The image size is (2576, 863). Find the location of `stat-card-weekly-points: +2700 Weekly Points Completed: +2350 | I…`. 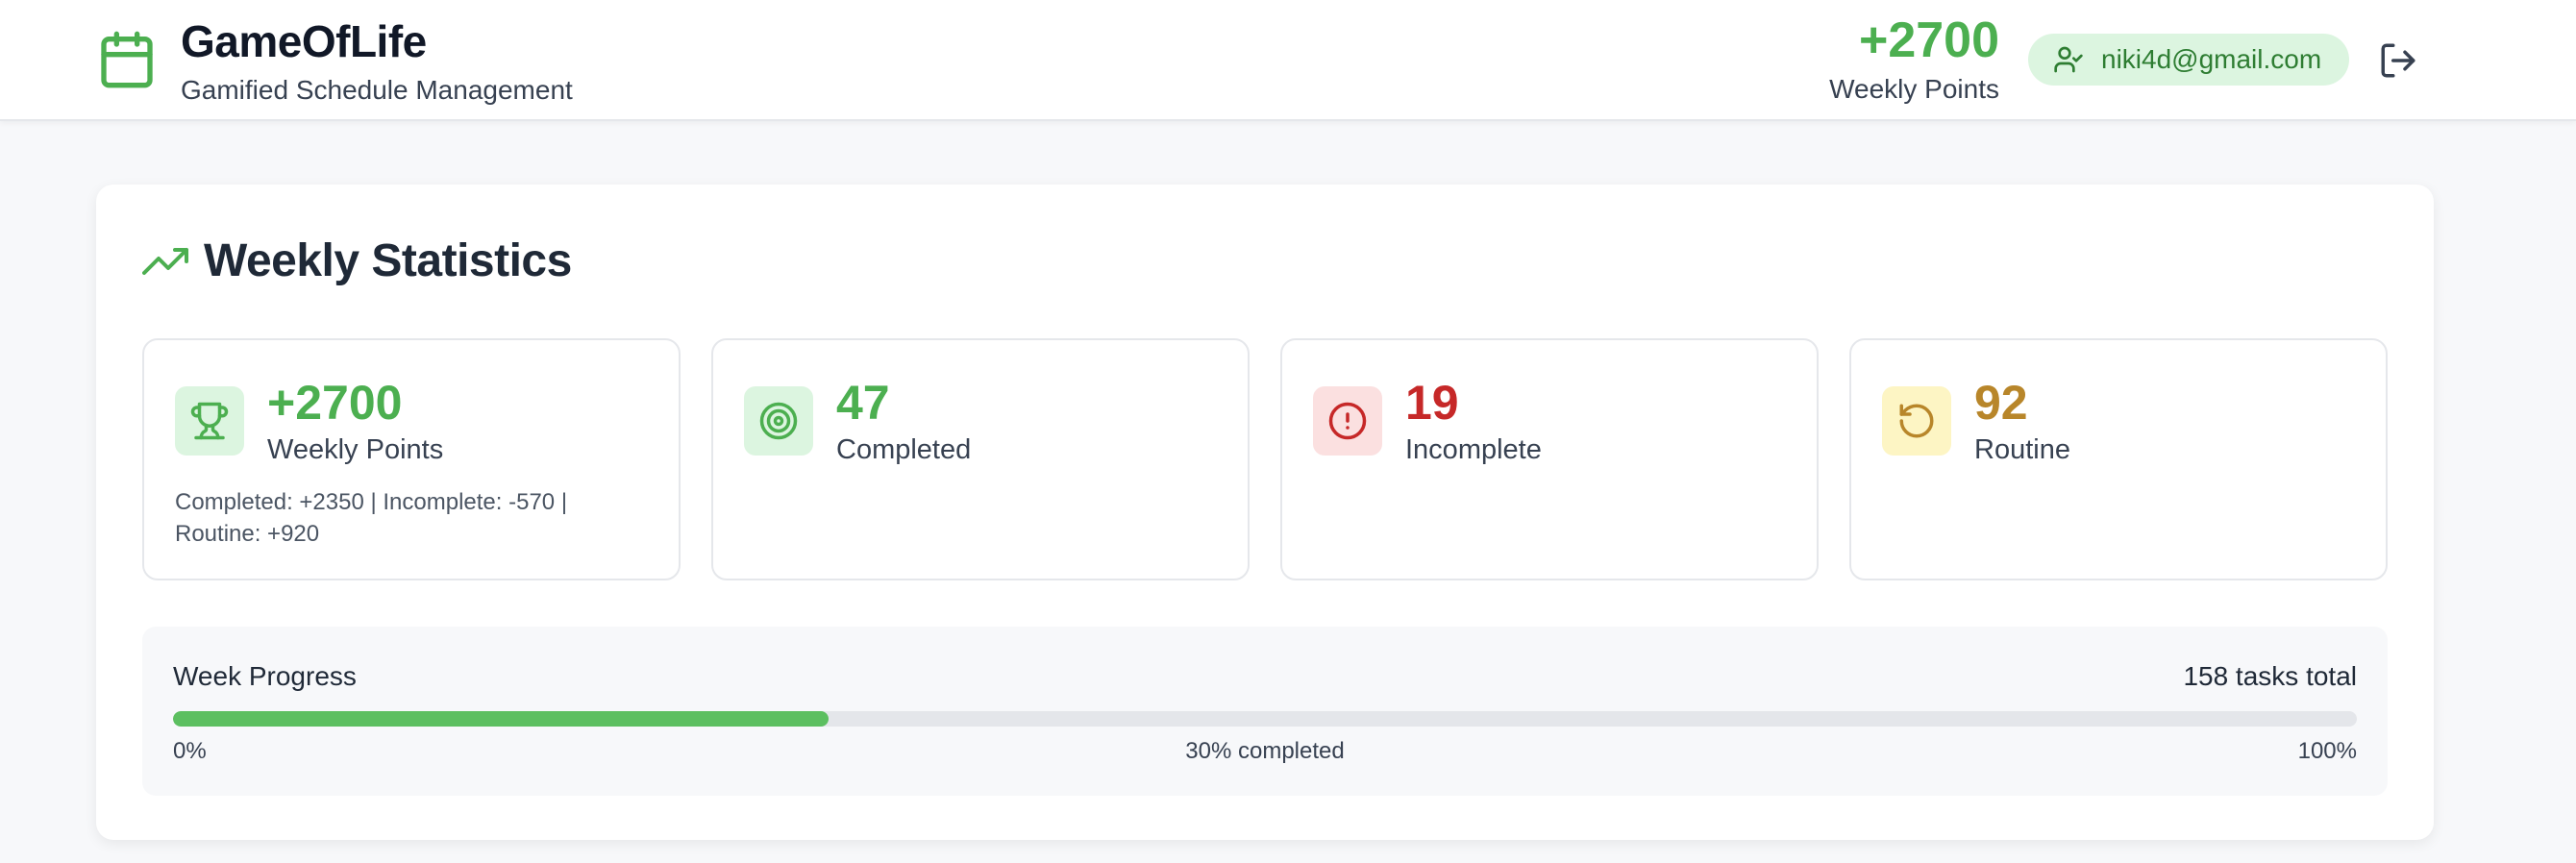

stat-card-weekly-points: +2700 Weekly Points Completed: +2350 | I… is located at coordinates (411, 459).